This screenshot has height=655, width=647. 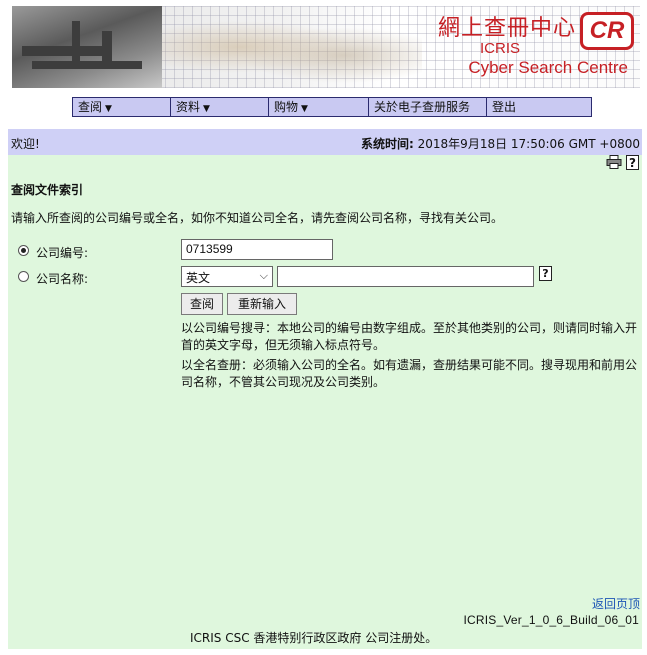 I want to click on menu-item-shopping: 购物 ▼, so click(x=319, y=107).